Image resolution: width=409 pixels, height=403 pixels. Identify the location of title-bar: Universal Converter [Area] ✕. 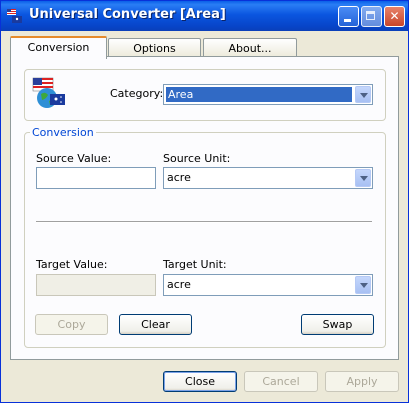
(204, 16).